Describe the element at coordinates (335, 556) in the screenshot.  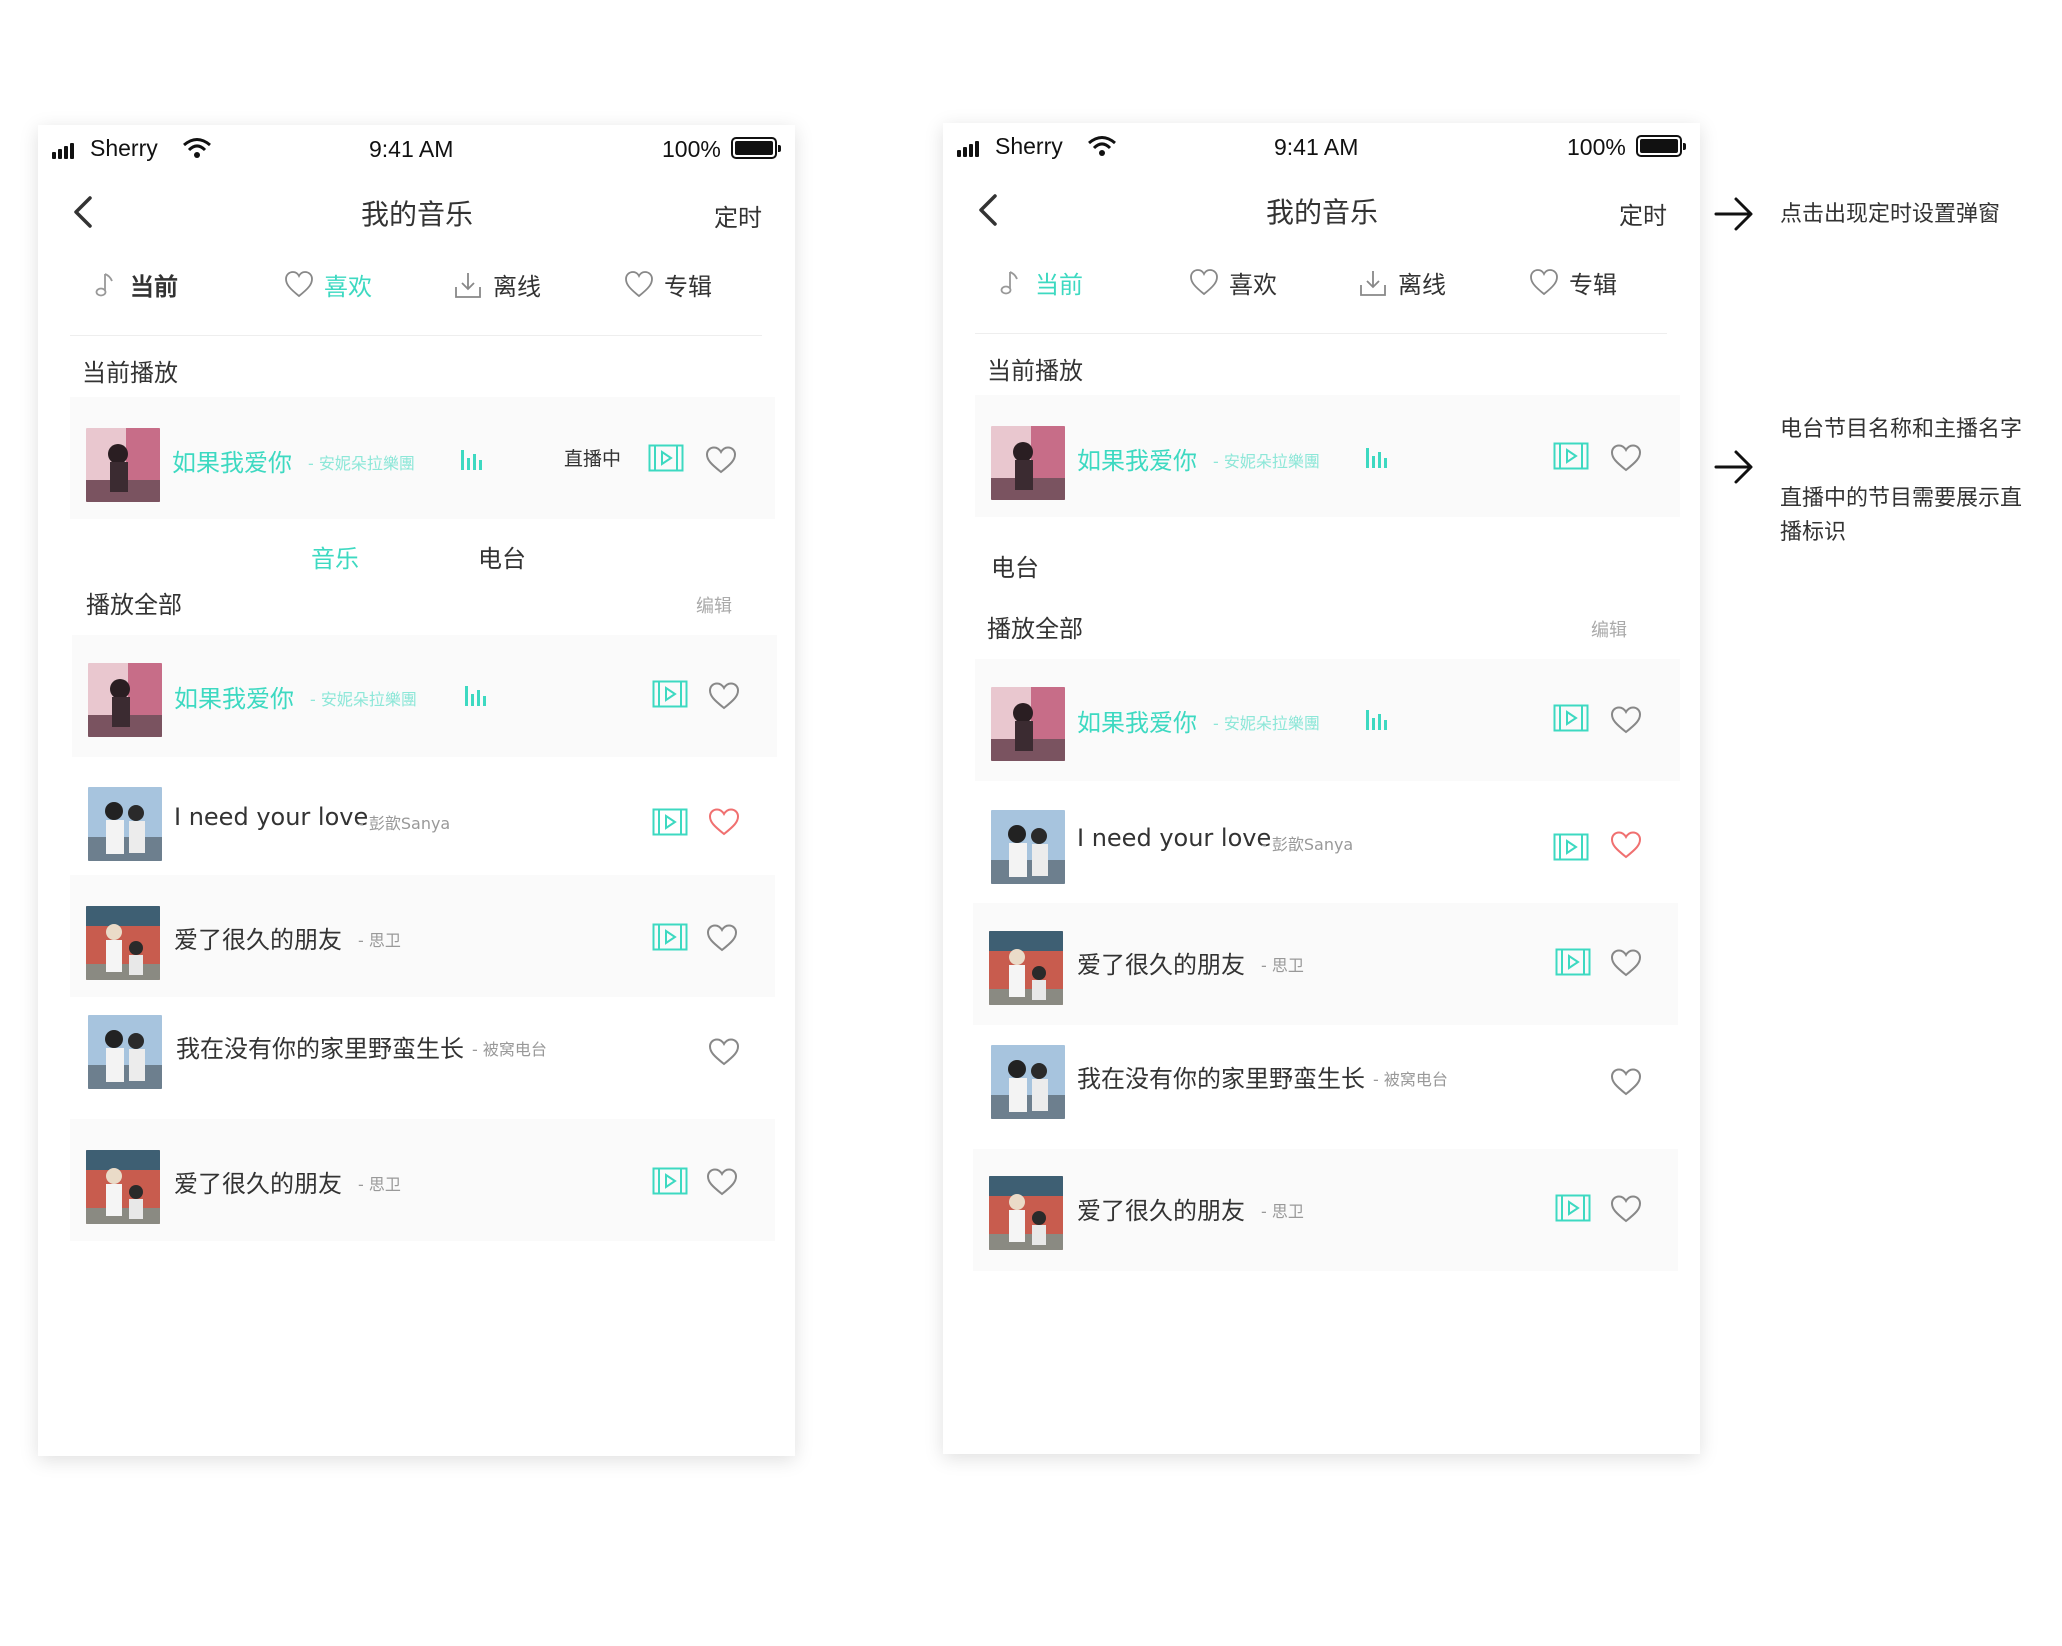
I see `subtab-music: 音乐` at that location.